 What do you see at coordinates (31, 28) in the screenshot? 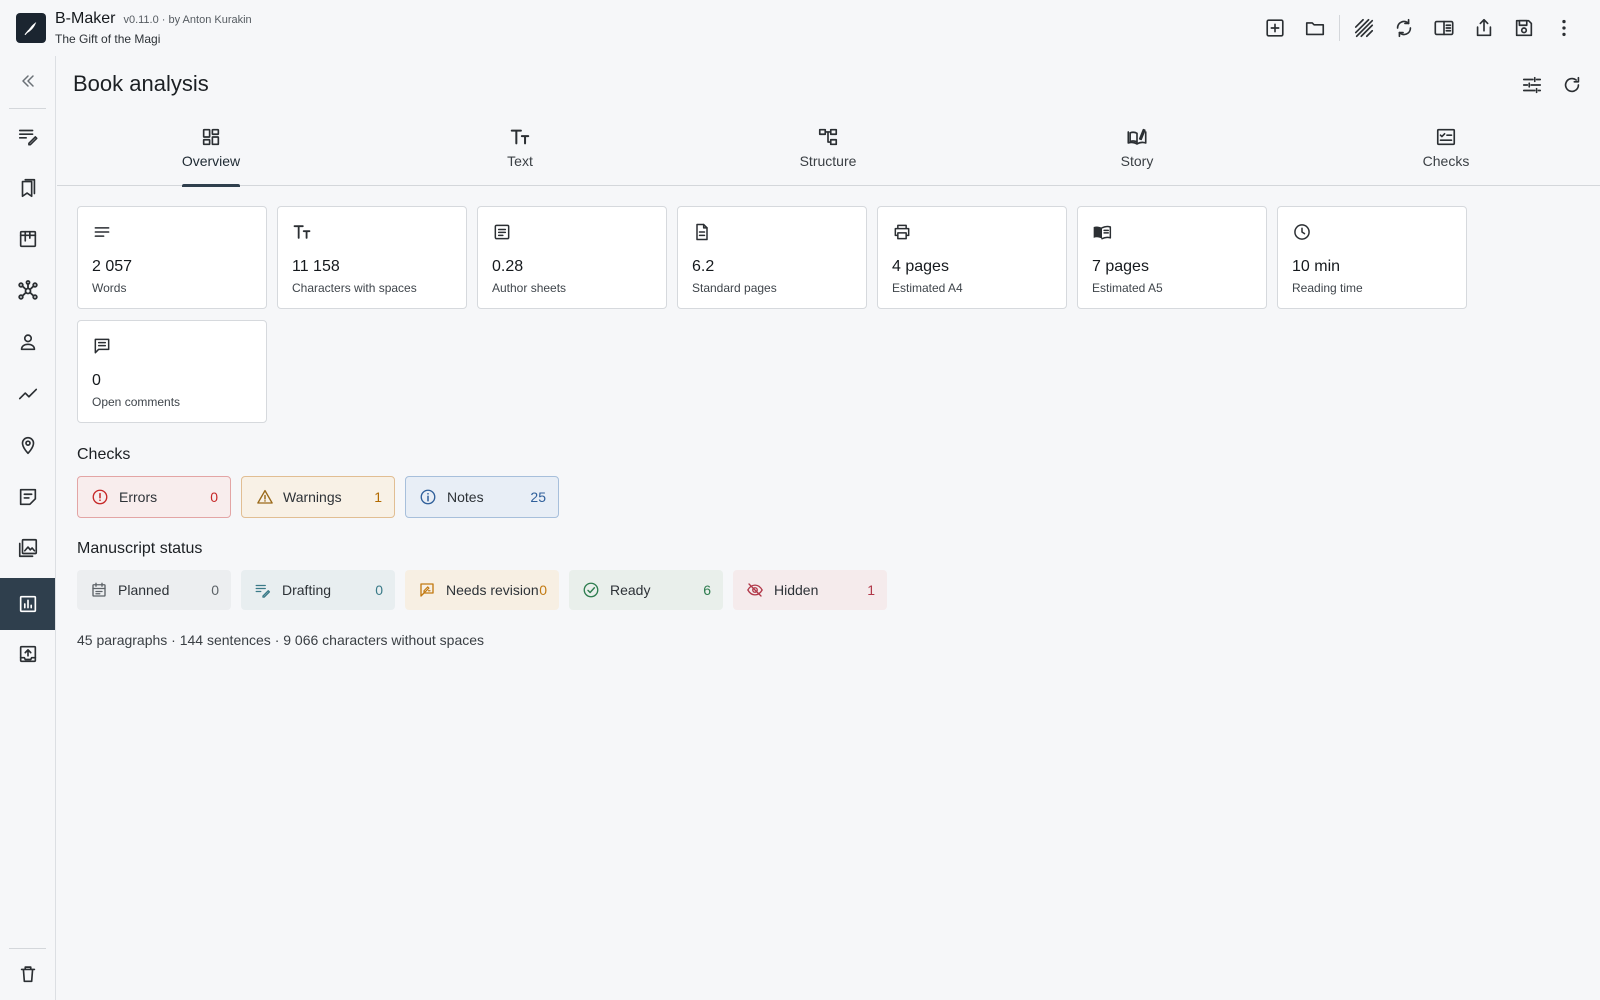
I see `app-logo` at bounding box center [31, 28].